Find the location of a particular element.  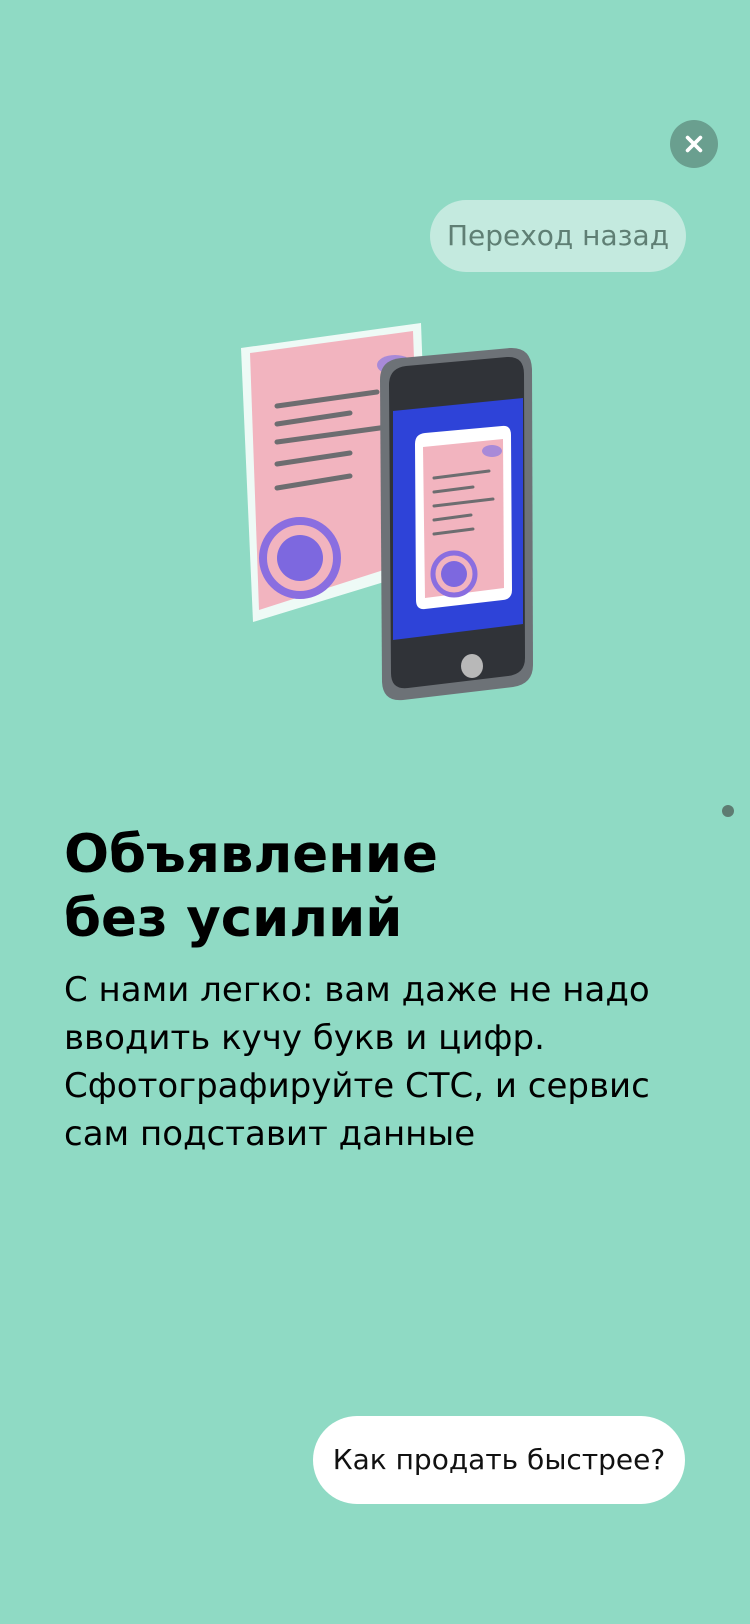

description-line: С нами легко: вам даже не надо is located at coordinates (357, 990).